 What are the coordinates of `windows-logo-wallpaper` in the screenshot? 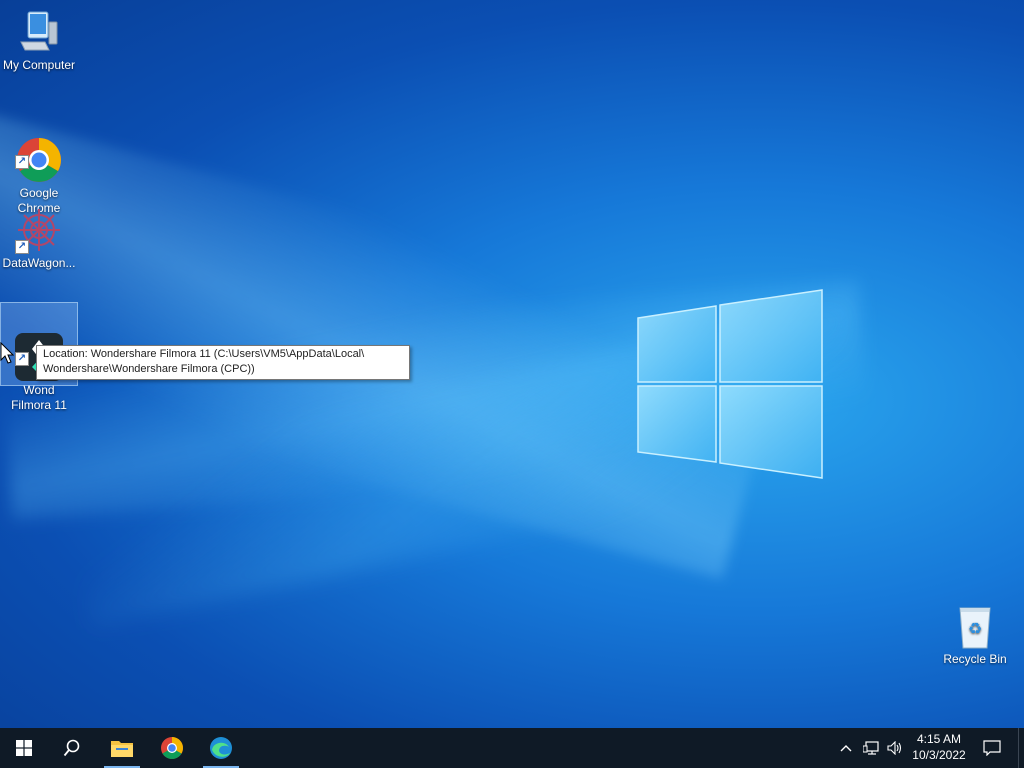 It's located at (730, 384).